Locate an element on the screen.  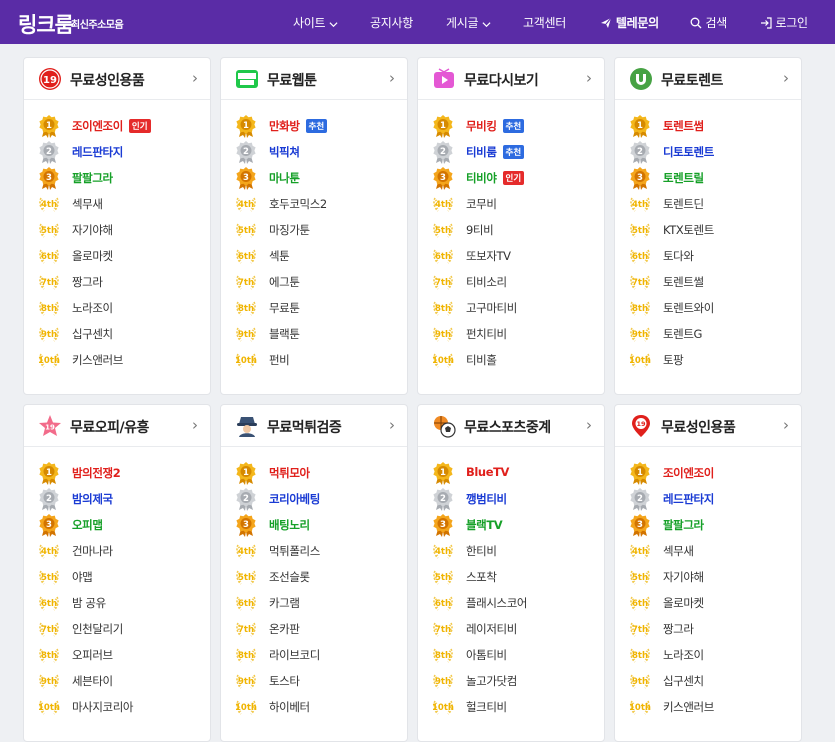
site-link: 헐크티비 is located at coordinates (486, 707).